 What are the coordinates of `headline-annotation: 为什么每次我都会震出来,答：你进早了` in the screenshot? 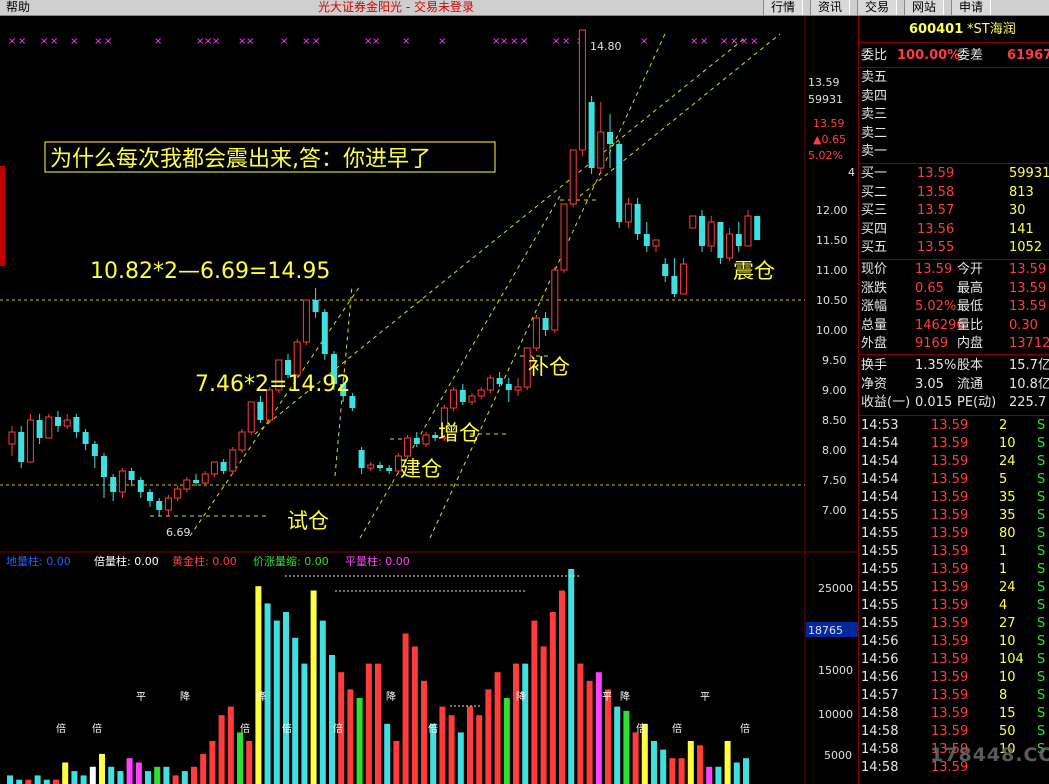 It's located at (240, 159).